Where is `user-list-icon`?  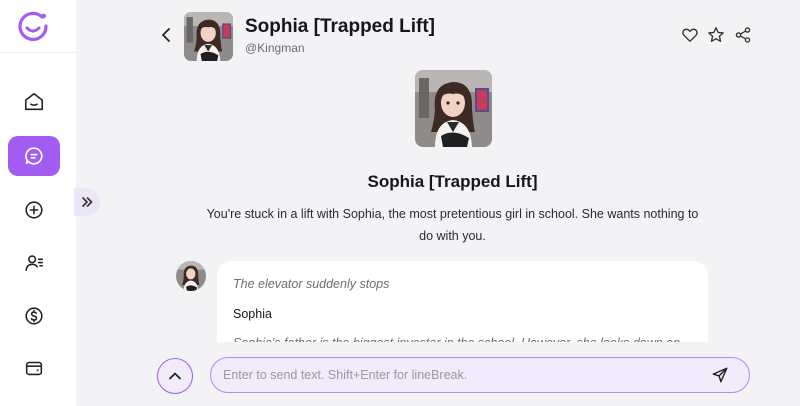 user-list-icon is located at coordinates (34, 263).